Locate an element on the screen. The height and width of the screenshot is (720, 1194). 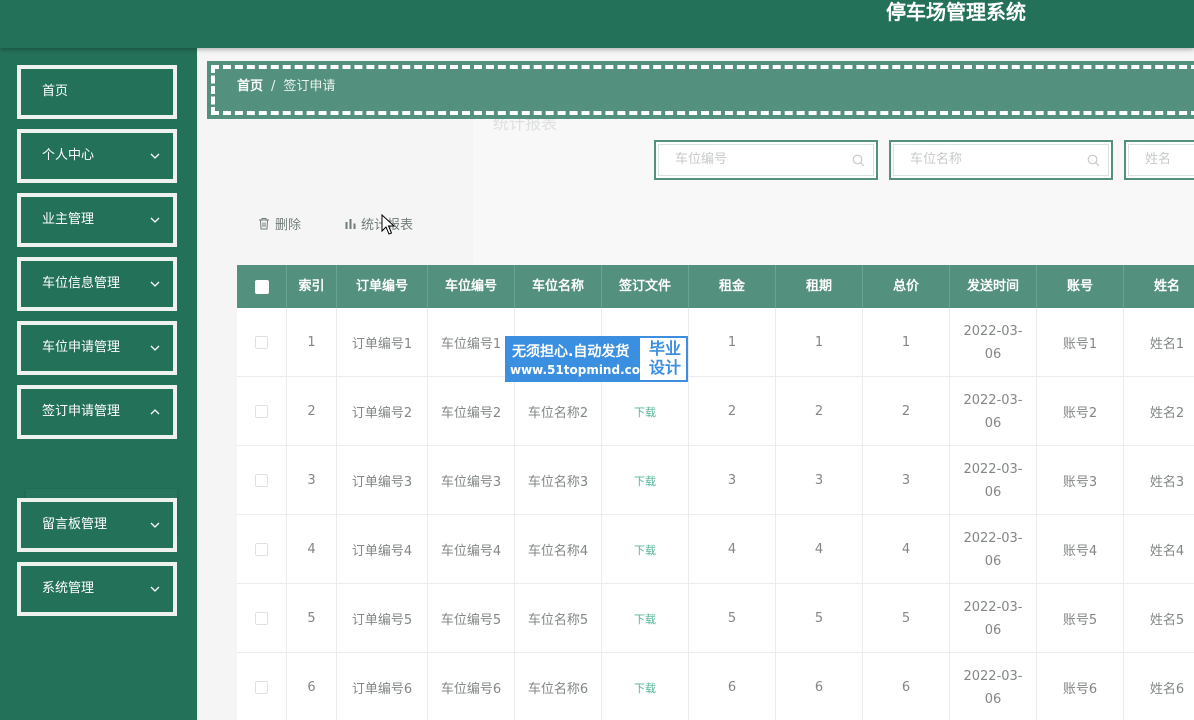
table-cell-account: 账号1 is located at coordinates (1080, 342).